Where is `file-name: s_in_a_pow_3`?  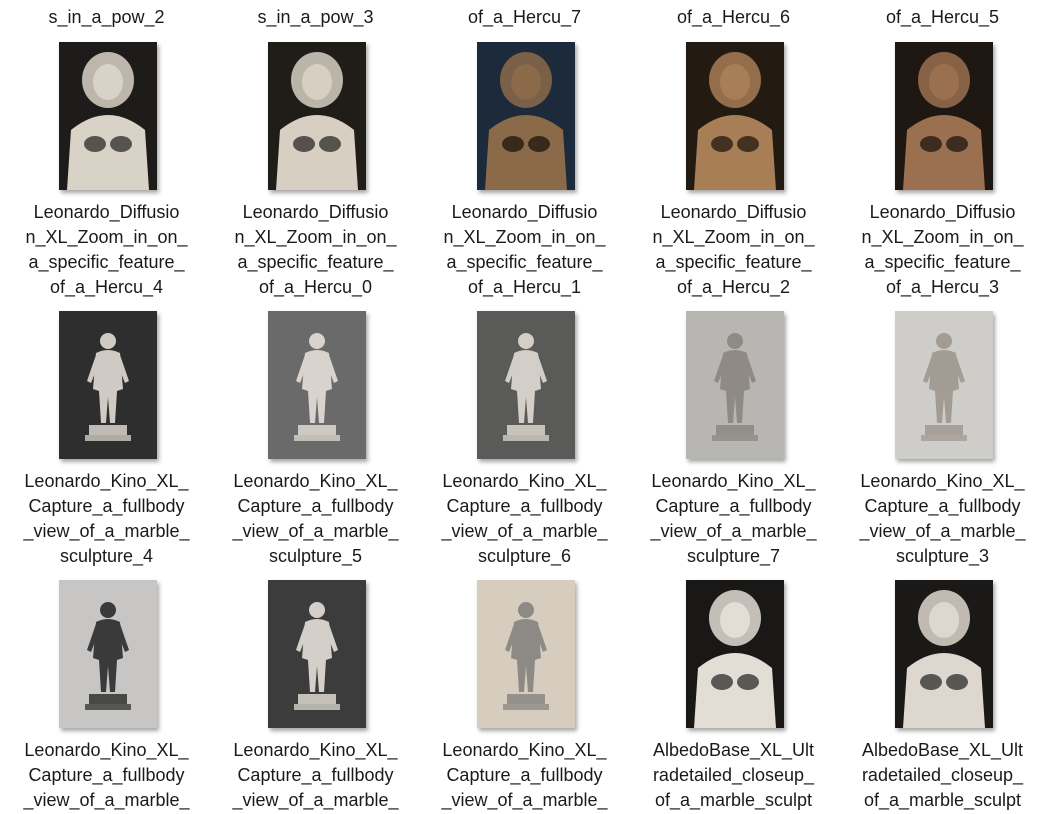
file-name: s_in_a_pow_3 is located at coordinates (315, 17).